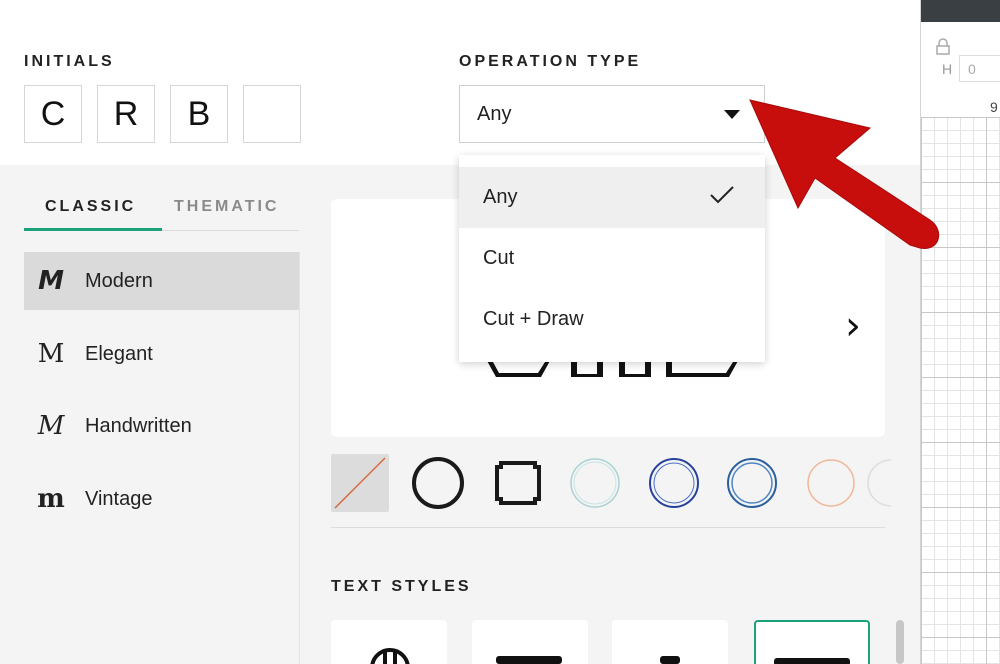 Image resolution: width=1000 pixels, height=664 pixels. Describe the element at coordinates (438, 483) in the screenshot. I see `frame-circle` at that location.